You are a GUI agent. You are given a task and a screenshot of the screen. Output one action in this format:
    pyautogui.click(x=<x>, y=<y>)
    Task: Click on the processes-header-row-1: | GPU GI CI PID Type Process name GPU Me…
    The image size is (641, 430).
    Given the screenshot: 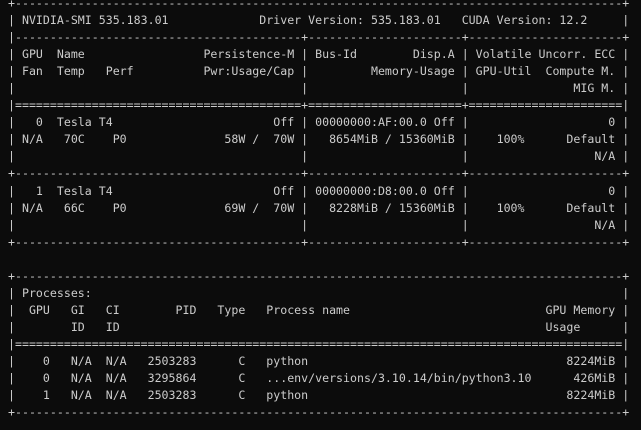 What is the action you would take?
    pyautogui.click(x=319, y=309)
    